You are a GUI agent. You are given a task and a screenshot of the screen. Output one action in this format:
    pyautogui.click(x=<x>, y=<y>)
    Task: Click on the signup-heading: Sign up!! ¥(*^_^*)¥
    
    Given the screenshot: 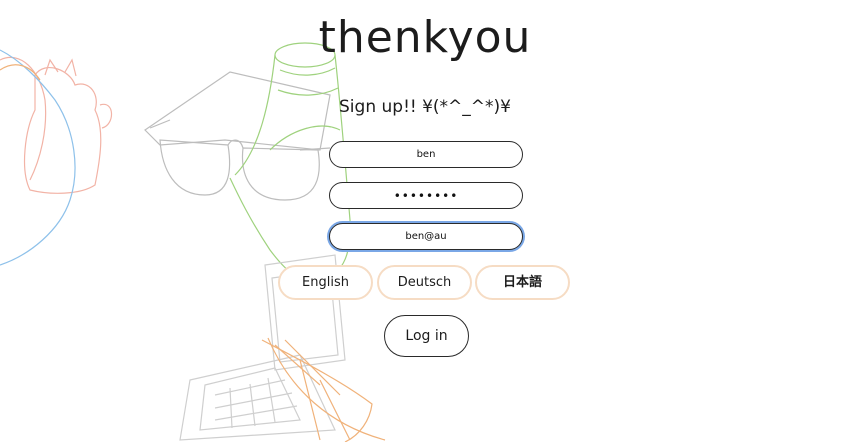 What is the action you would take?
    pyautogui.click(x=425, y=107)
    